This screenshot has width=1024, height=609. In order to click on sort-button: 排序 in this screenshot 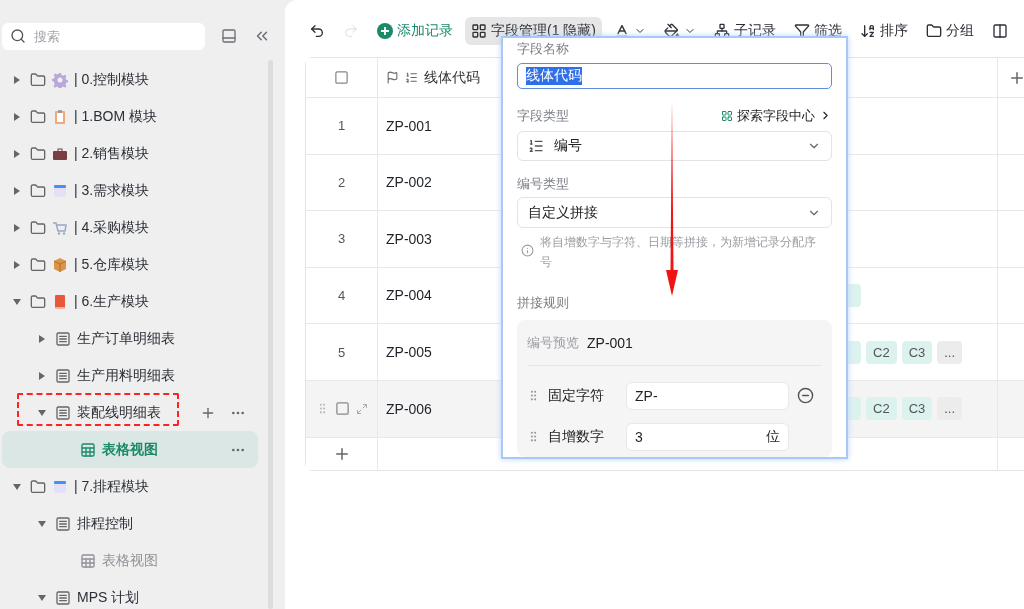, I will do `click(884, 30)`.